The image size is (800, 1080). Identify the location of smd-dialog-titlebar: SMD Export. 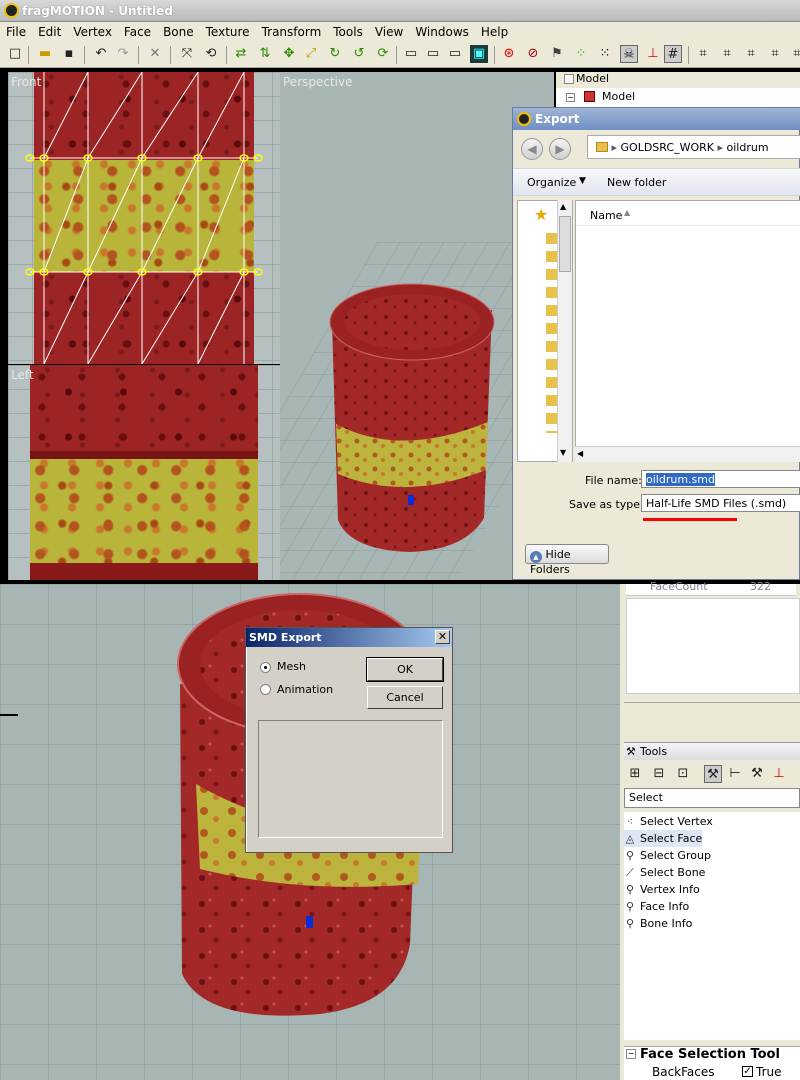
(349, 637).